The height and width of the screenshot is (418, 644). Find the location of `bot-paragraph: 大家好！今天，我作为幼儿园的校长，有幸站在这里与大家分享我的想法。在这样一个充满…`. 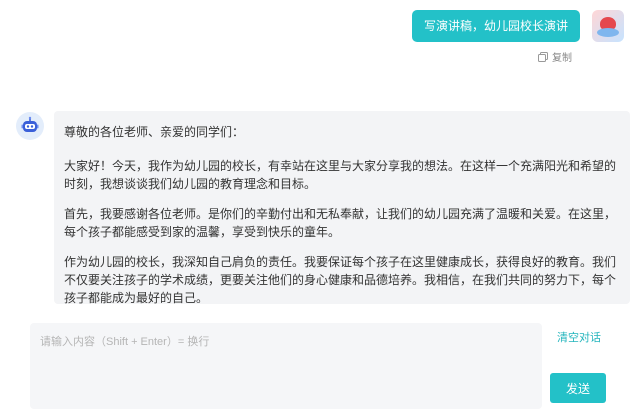

bot-paragraph: 大家好！今天，我作为幼儿园的校长，有幸站在这里与大家分享我的想法。在这样一个充满… is located at coordinates (340, 175).